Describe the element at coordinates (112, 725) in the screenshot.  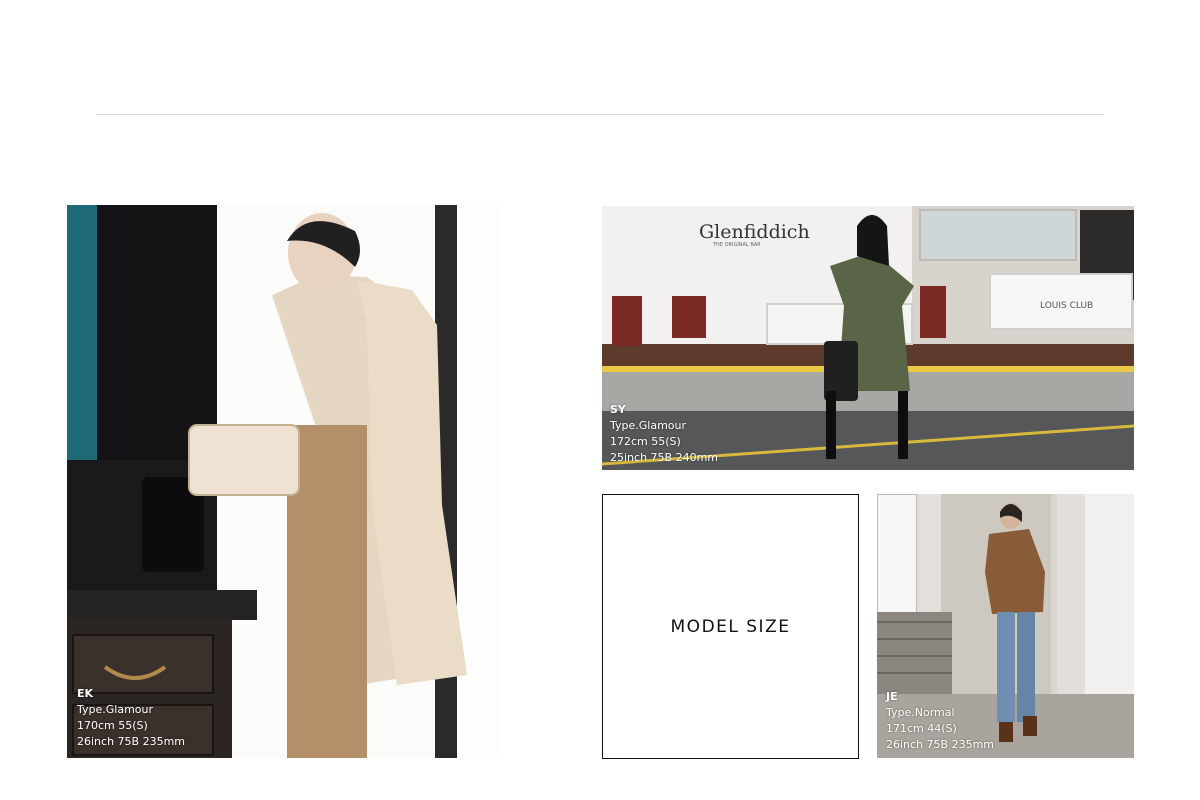
I see `model-measurements: 170cm 55(S)` at that location.